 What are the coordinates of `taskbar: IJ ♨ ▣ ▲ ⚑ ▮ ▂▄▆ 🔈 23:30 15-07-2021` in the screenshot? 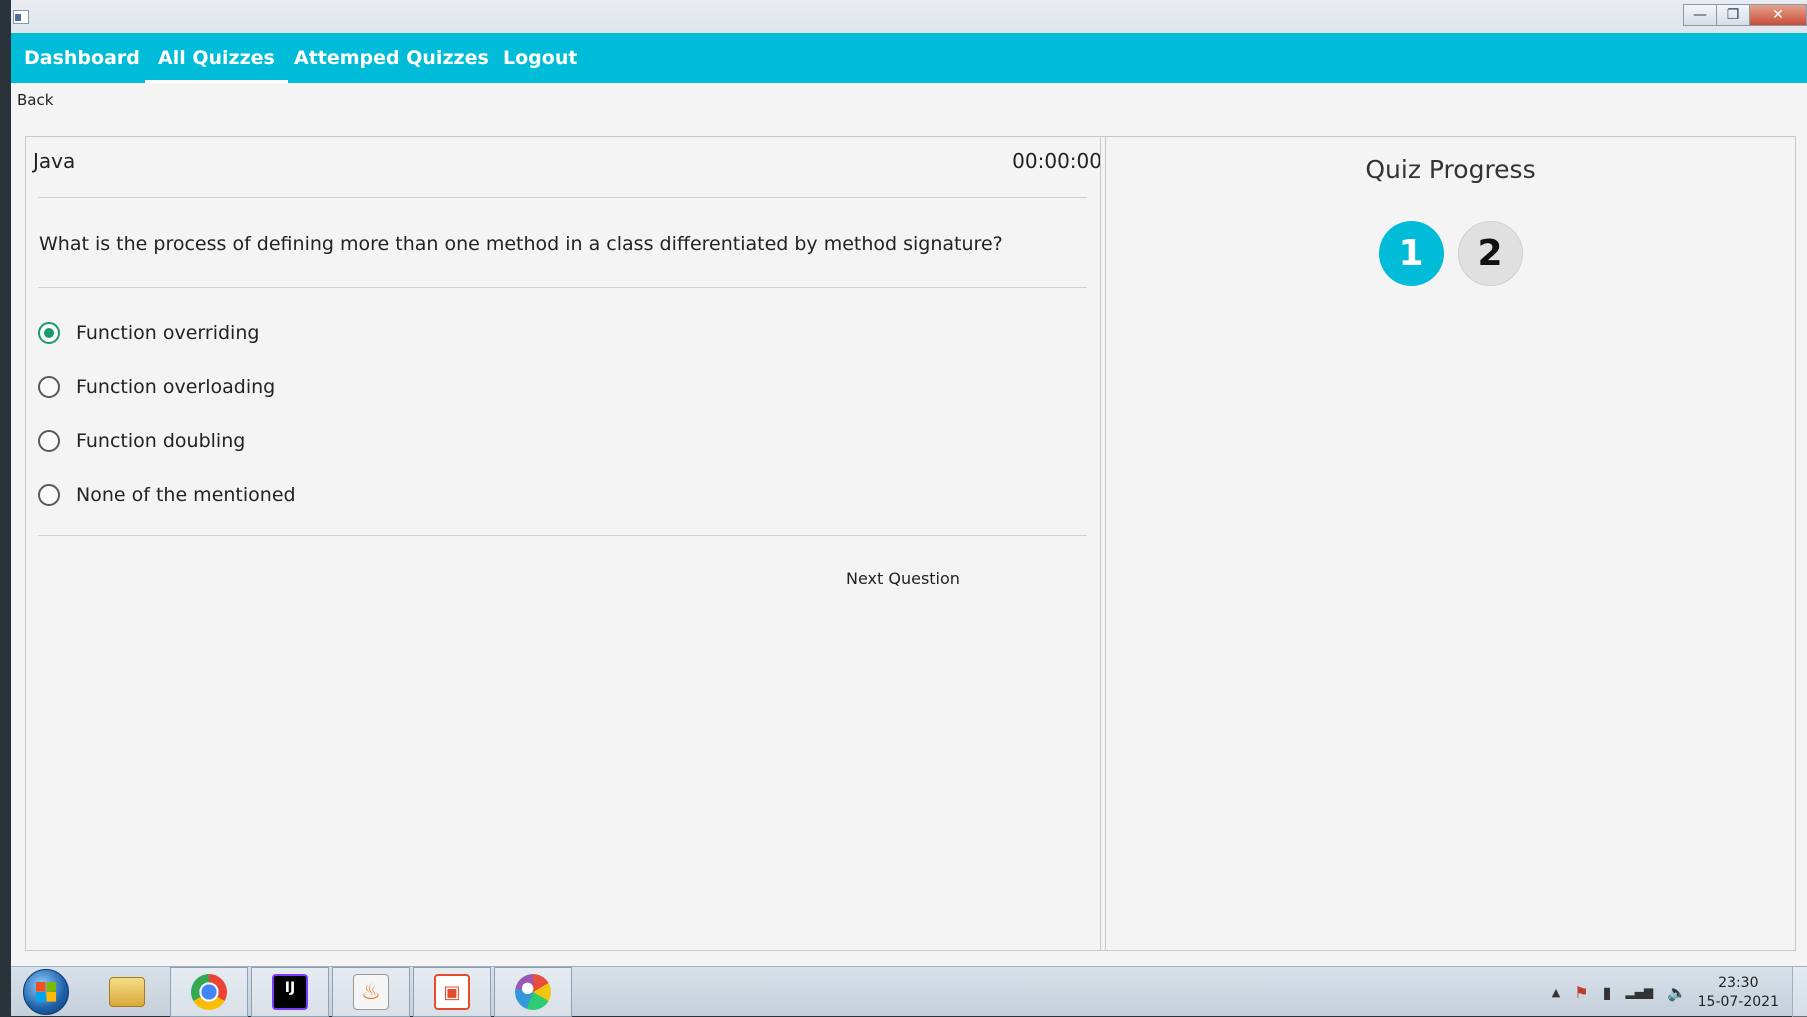 It's located at (909, 991).